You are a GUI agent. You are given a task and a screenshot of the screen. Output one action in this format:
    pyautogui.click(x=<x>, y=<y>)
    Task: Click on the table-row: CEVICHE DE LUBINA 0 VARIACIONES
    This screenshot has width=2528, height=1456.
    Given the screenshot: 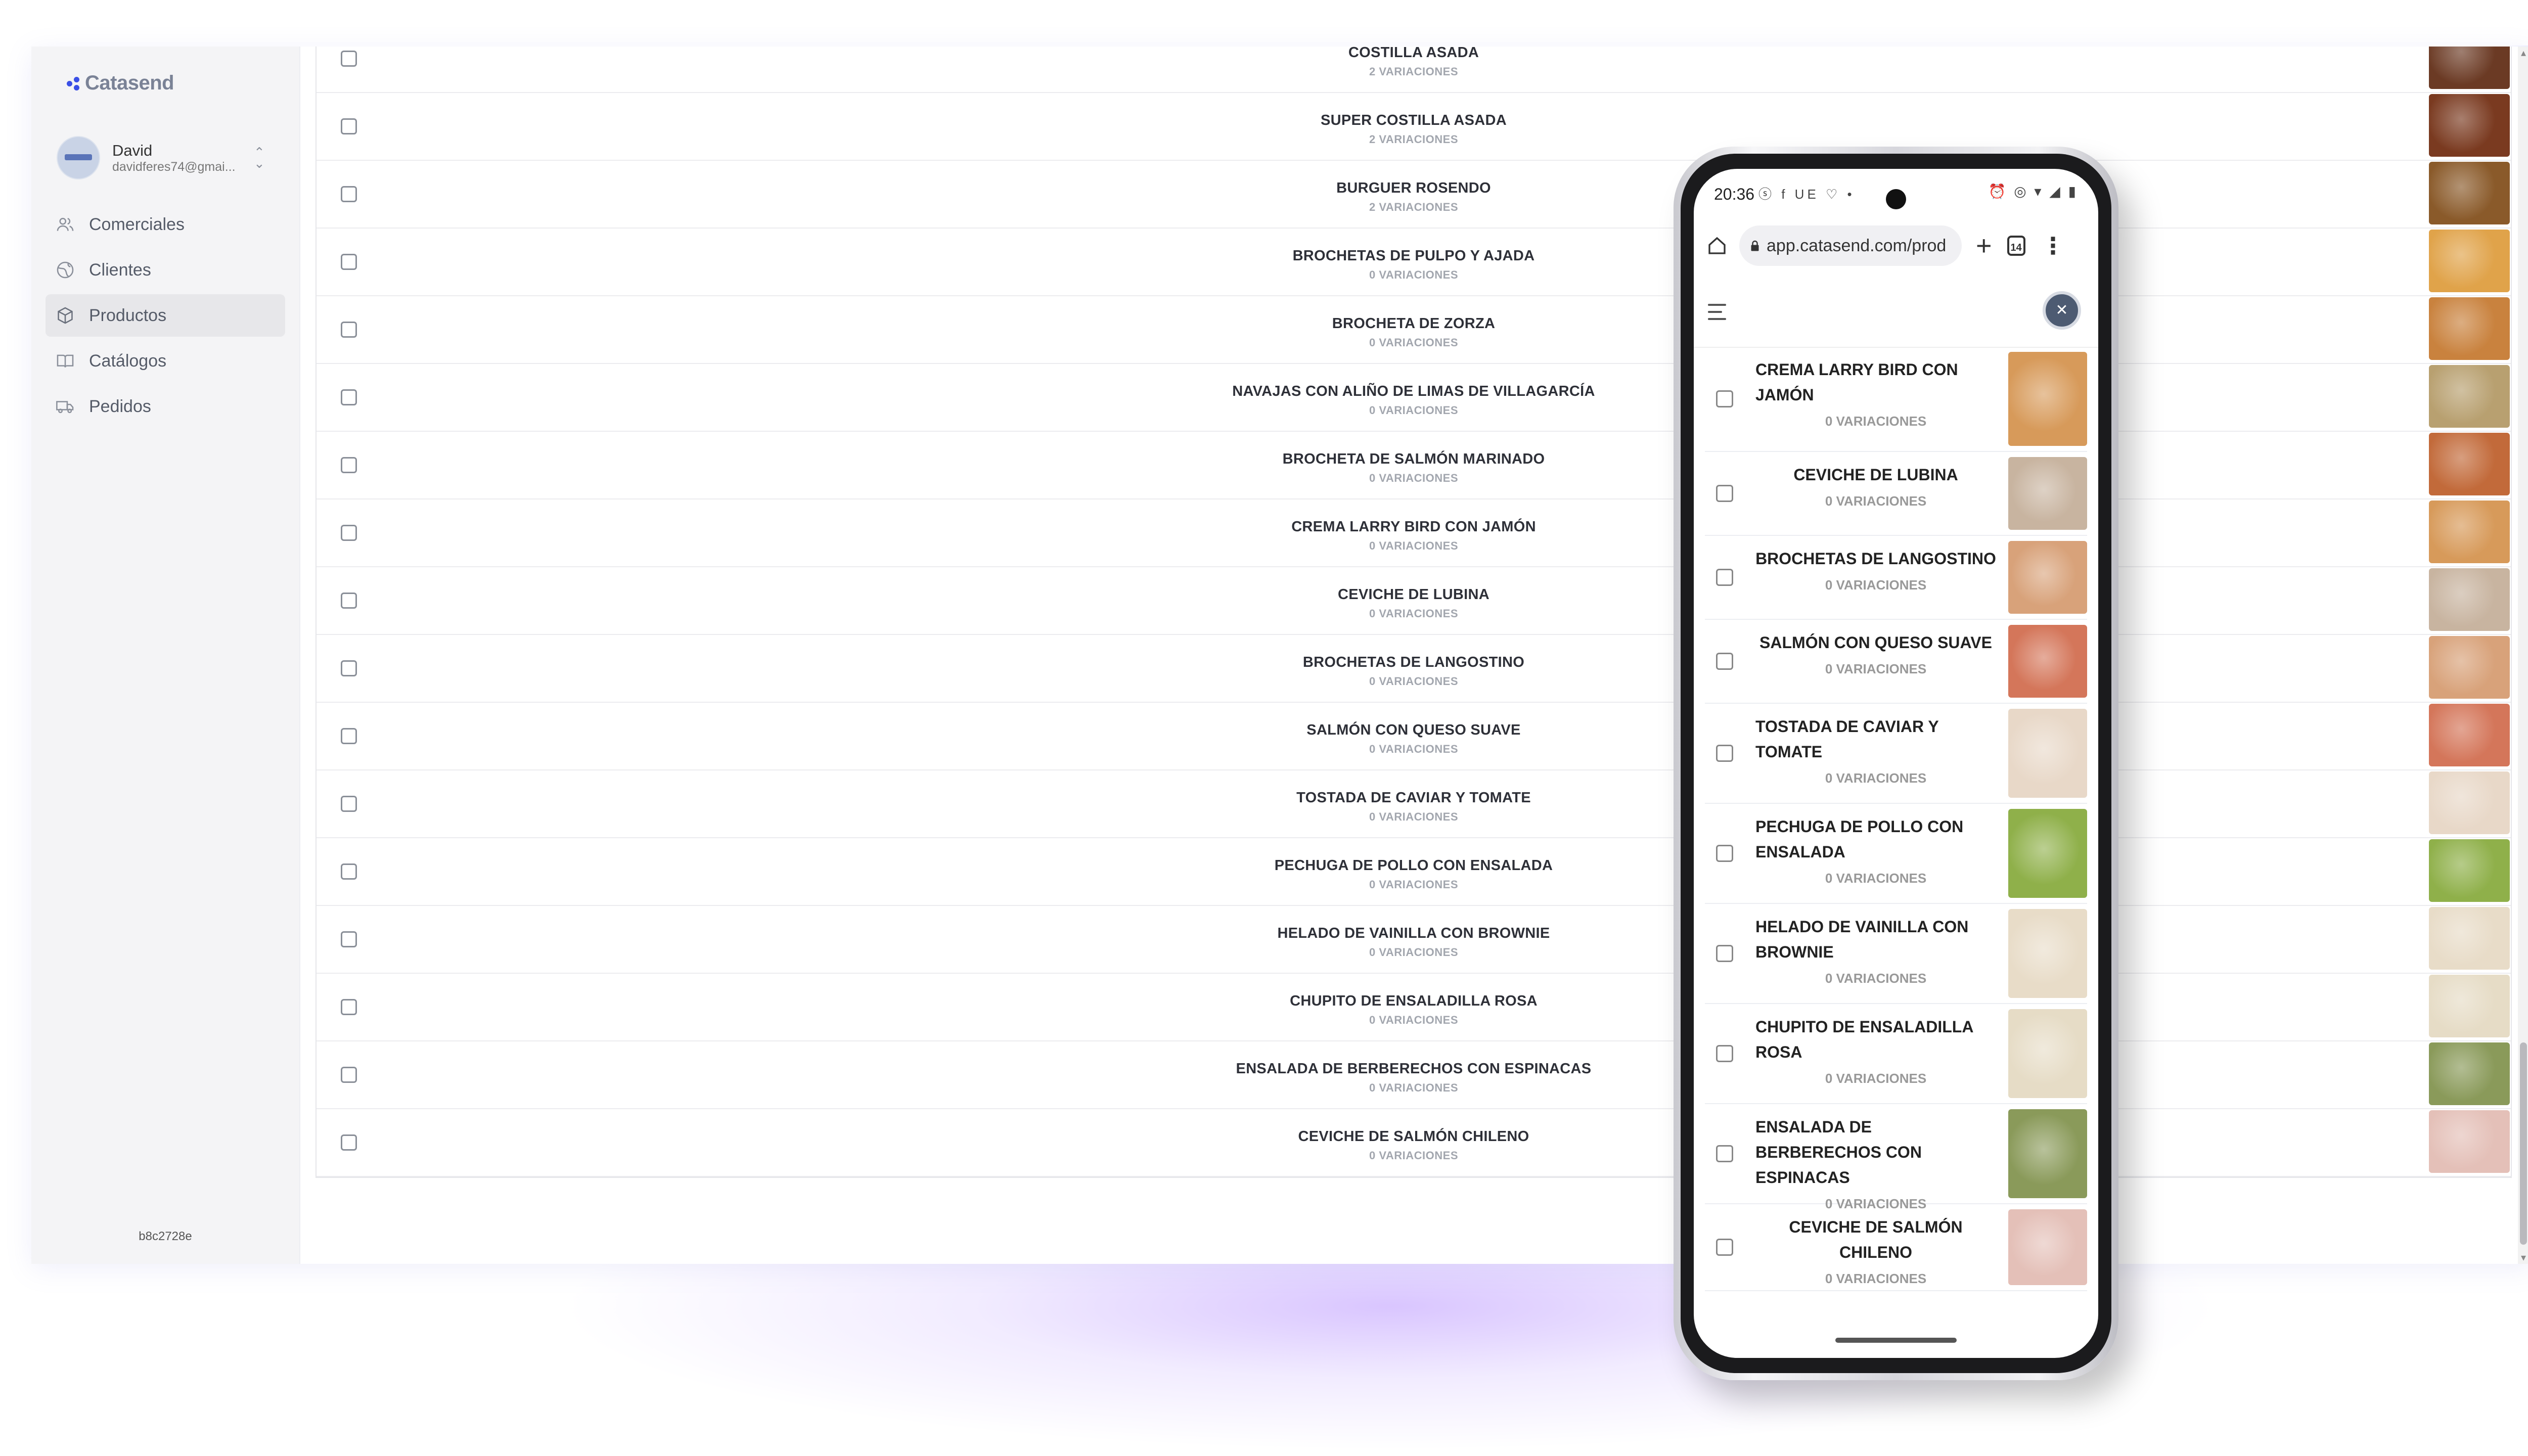 What is the action you would take?
    pyautogui.click(x=1414, y=601)
    